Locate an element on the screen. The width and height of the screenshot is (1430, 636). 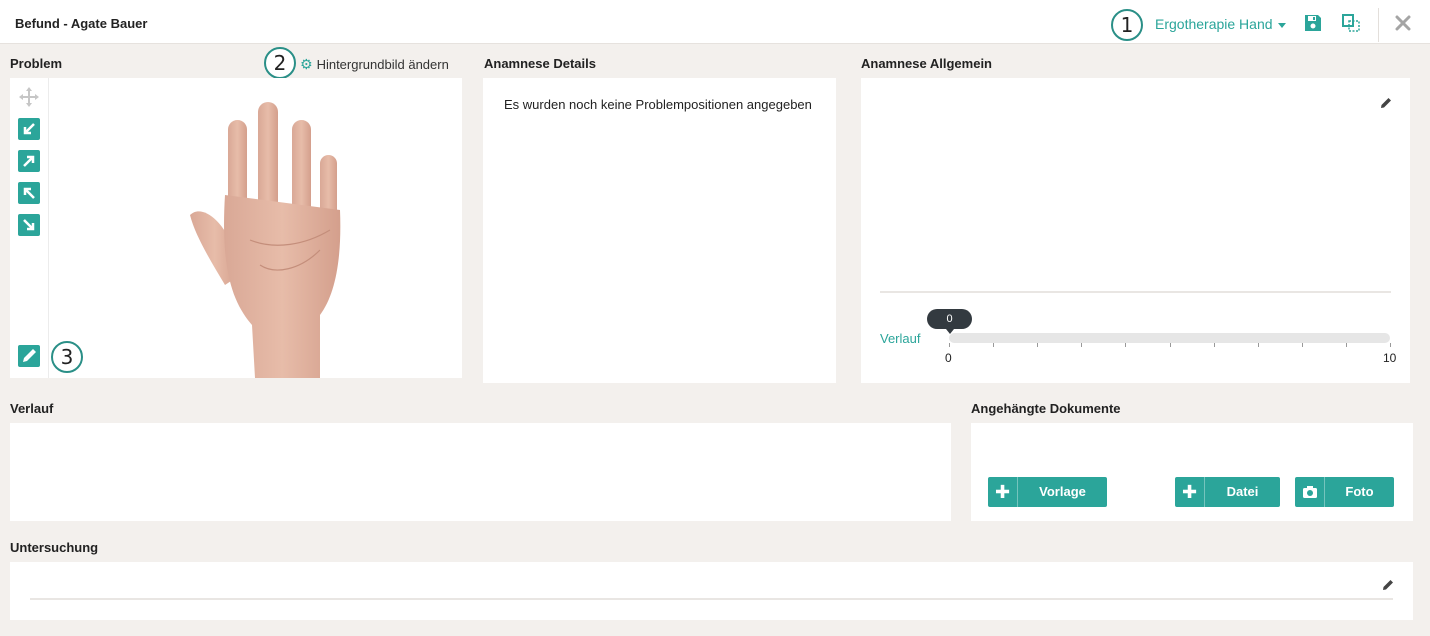
dokumente-section-title: Angehängte Dokumente is located at coordinates (1046, 408).